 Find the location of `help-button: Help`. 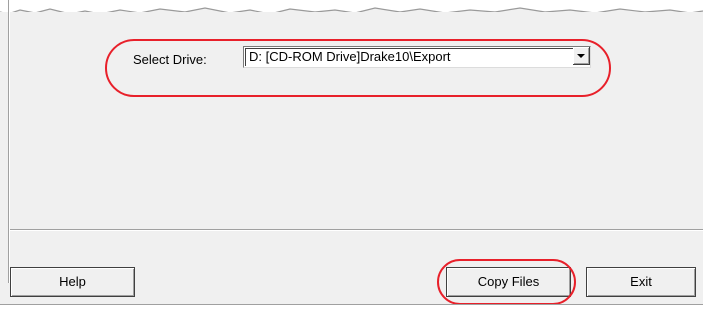

help-button: Help is located at coordinates (72, 282).